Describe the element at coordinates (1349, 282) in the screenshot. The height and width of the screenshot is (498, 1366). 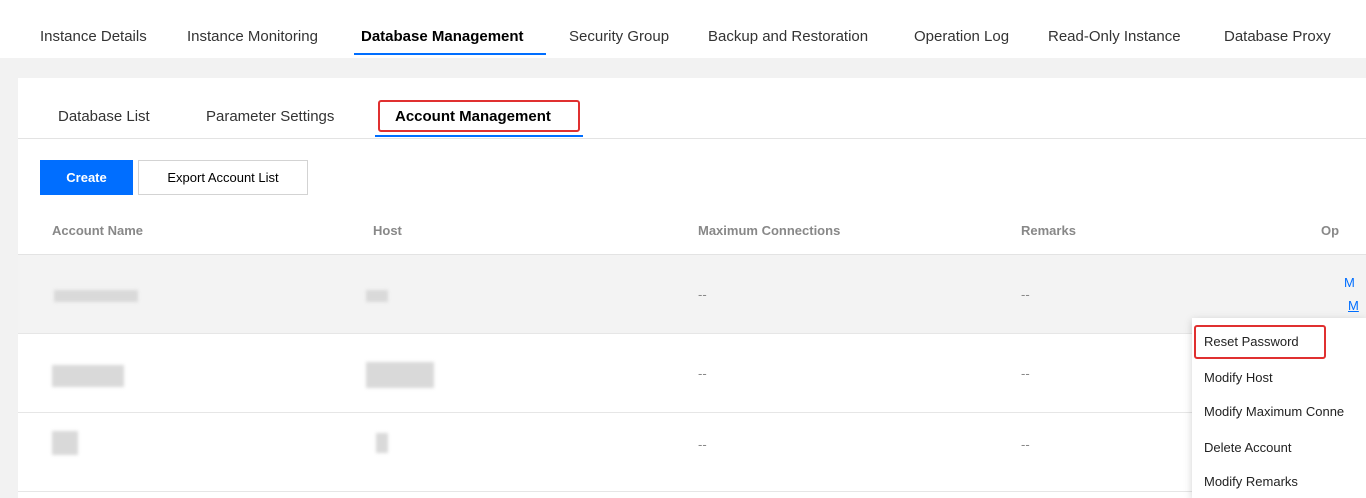
I see `modify-link: M` at that location.